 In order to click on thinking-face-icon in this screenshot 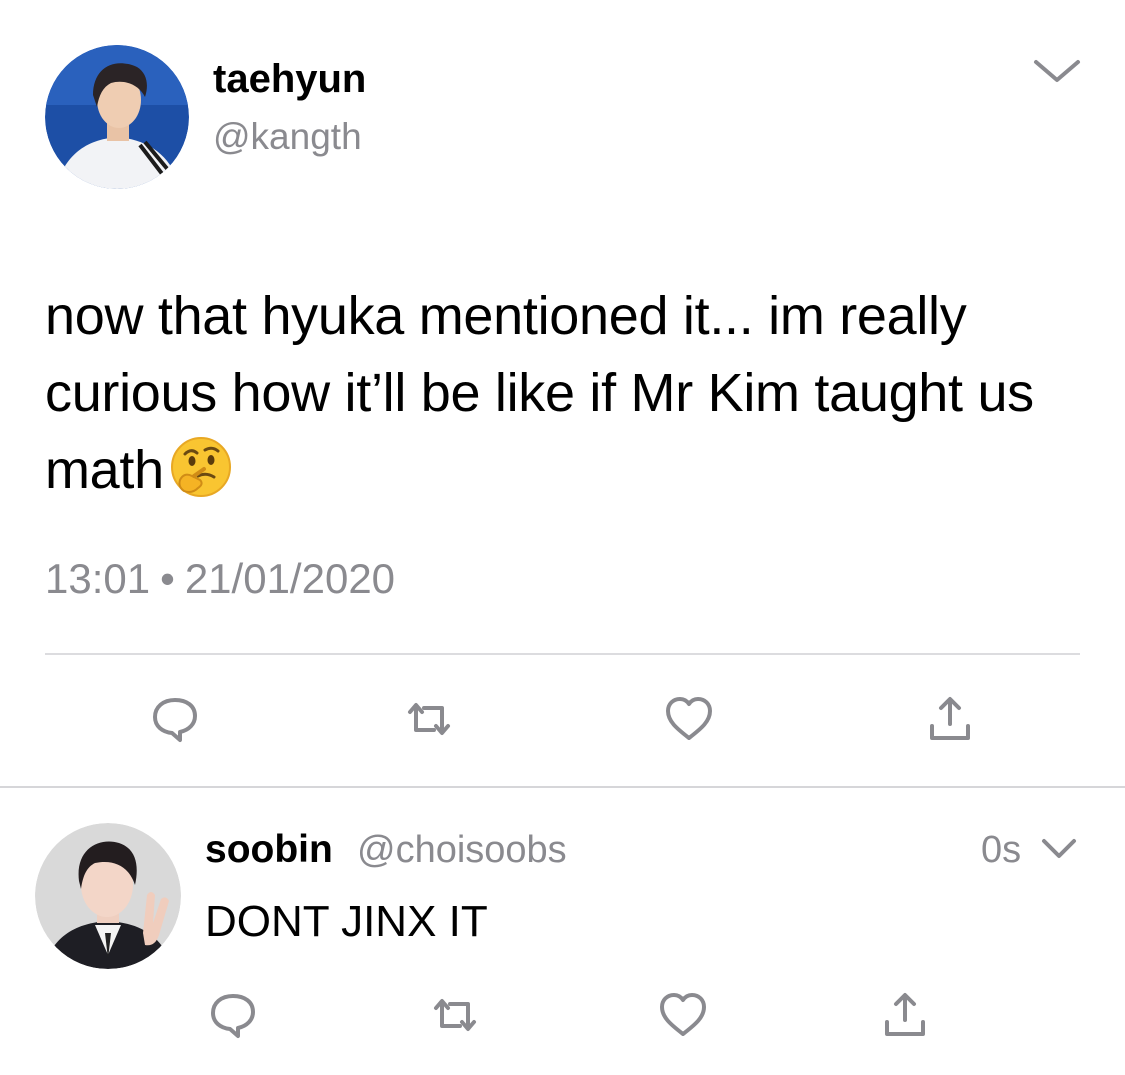, I will do `click(201, 467)`.